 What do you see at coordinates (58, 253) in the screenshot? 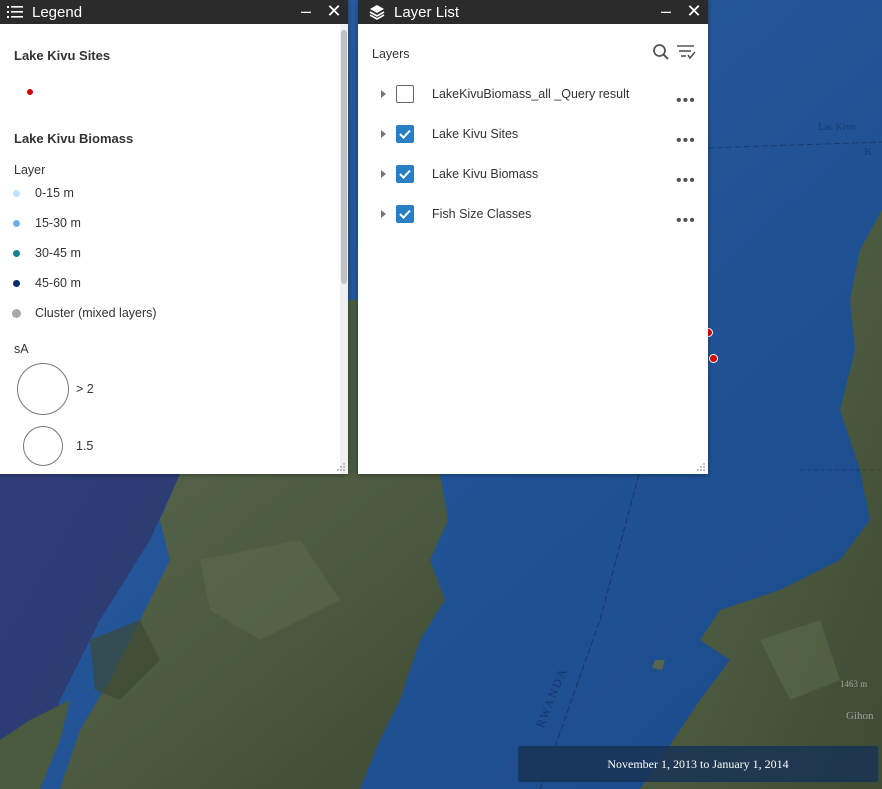
I see `legend-class-label: 30-45 m` at bounding box center [58, 253].